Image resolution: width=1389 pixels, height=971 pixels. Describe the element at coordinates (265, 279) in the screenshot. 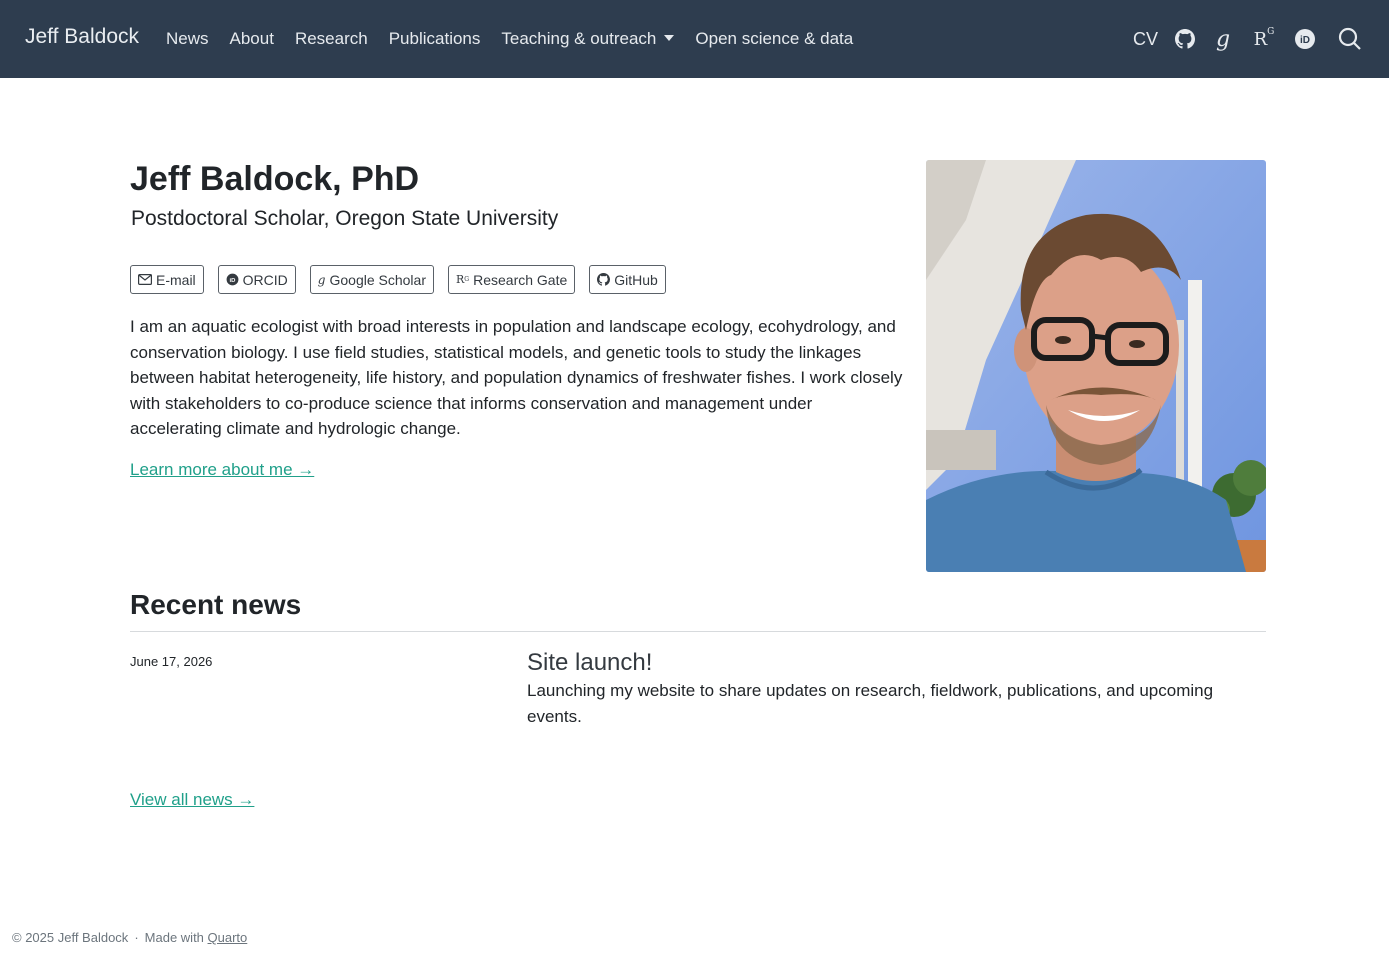

I see `orcid-button-label: ORCID` at that location.